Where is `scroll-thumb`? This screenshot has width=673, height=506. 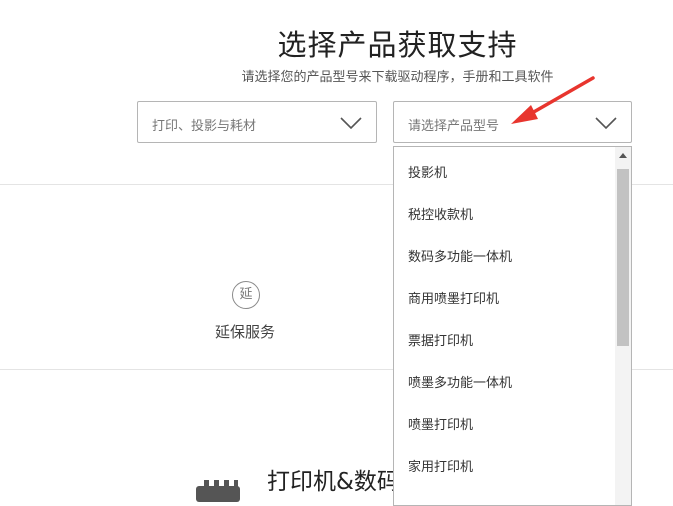 scroll-thumb is located at coordinates (623, 257).